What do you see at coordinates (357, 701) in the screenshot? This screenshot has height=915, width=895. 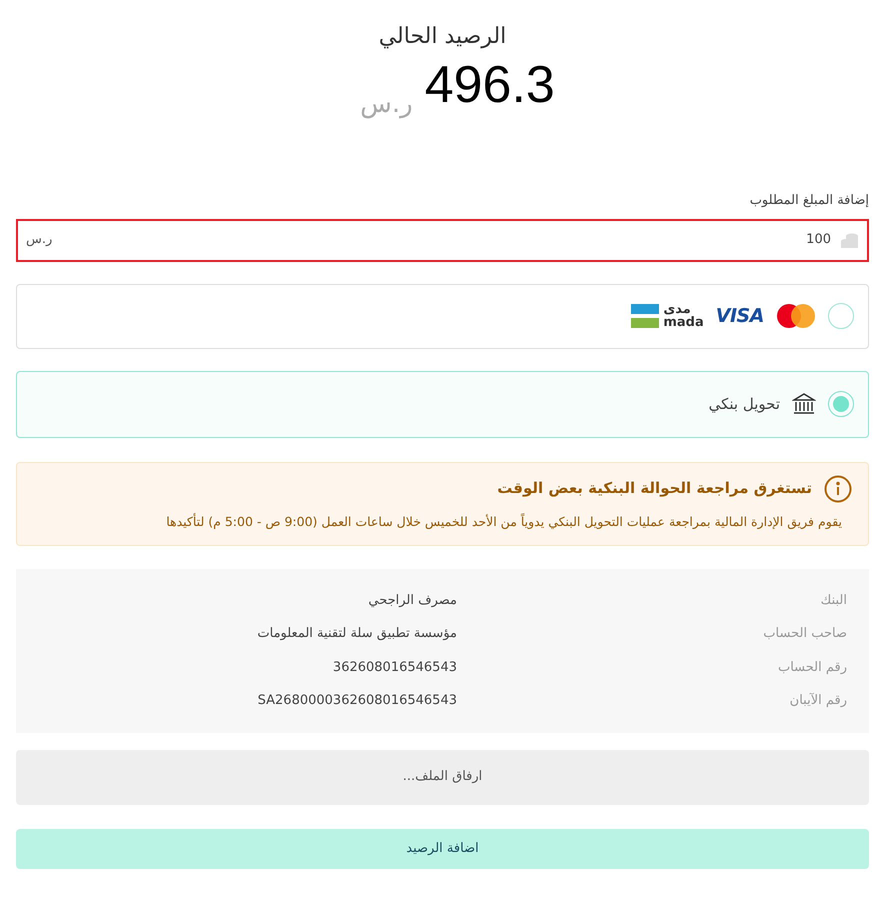 I see `detail-value: SA2680000362608016546543` at bounding box center [357, 701].